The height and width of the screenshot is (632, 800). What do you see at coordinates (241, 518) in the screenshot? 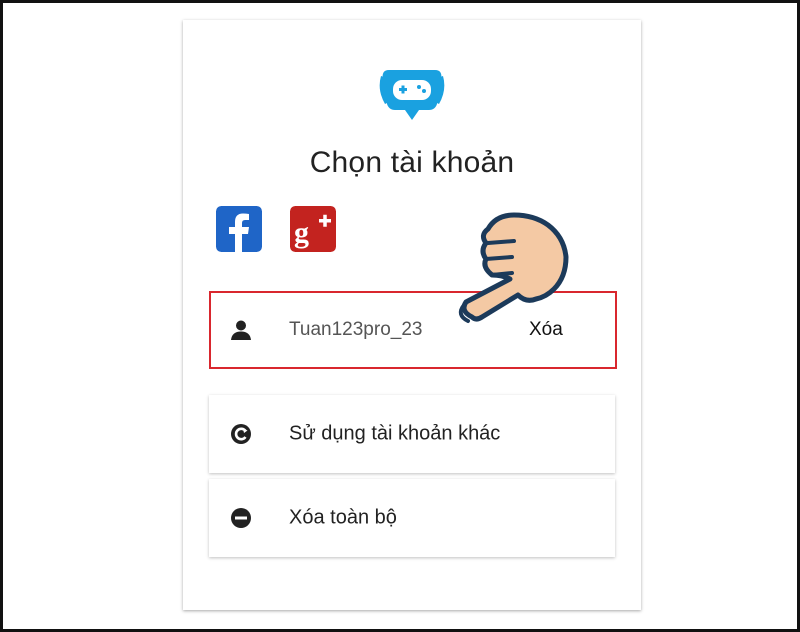
I see `minus-circle-icon` at bounding box center [241, 518].